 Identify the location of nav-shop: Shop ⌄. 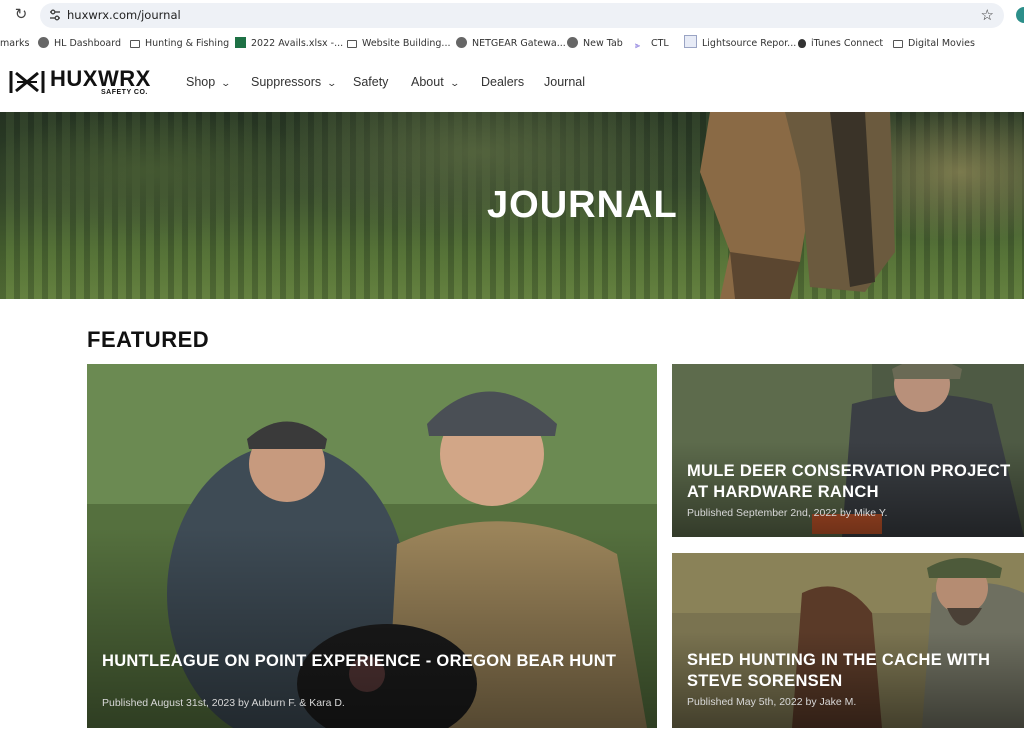
(209, 82).